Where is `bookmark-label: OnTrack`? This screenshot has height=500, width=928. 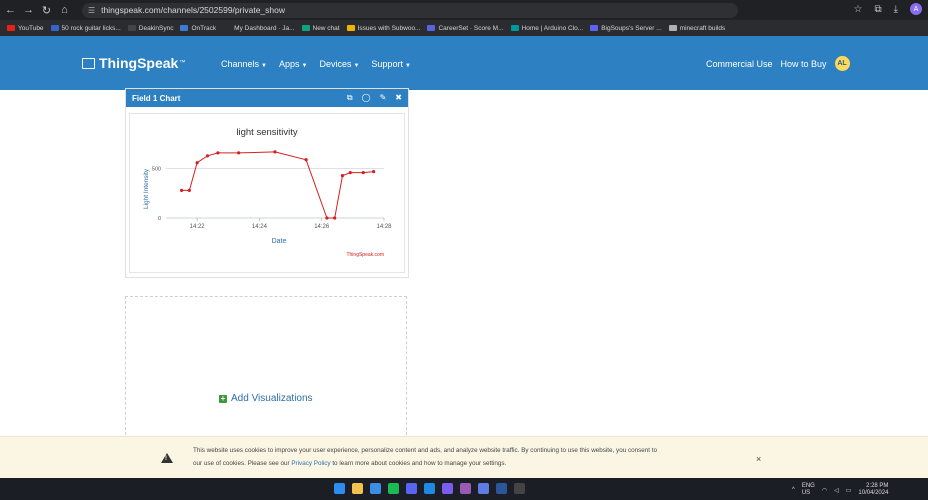 bookmark-label: OnTrack is located at coordinates (204, 28).